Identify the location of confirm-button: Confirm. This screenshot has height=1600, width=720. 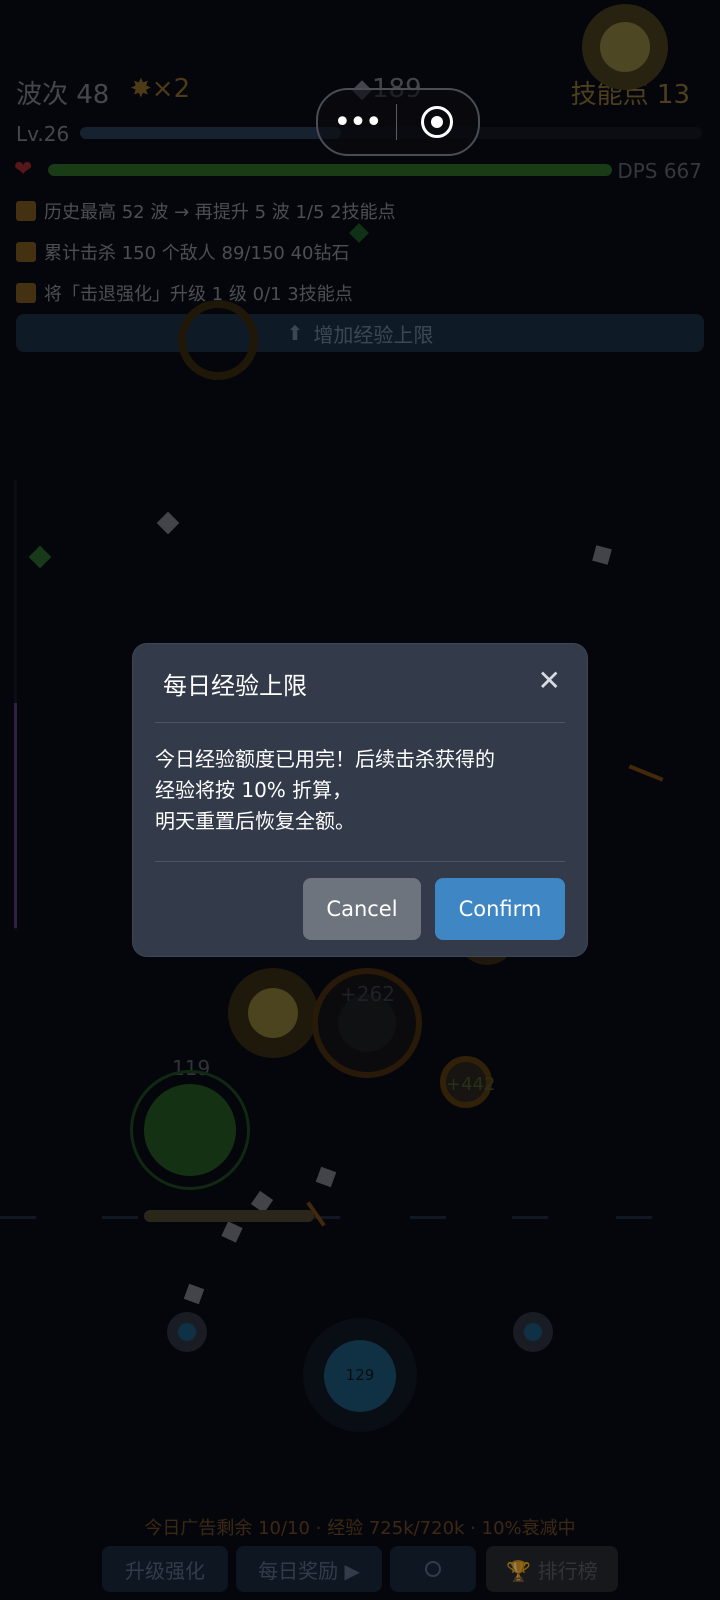
(500, 909).